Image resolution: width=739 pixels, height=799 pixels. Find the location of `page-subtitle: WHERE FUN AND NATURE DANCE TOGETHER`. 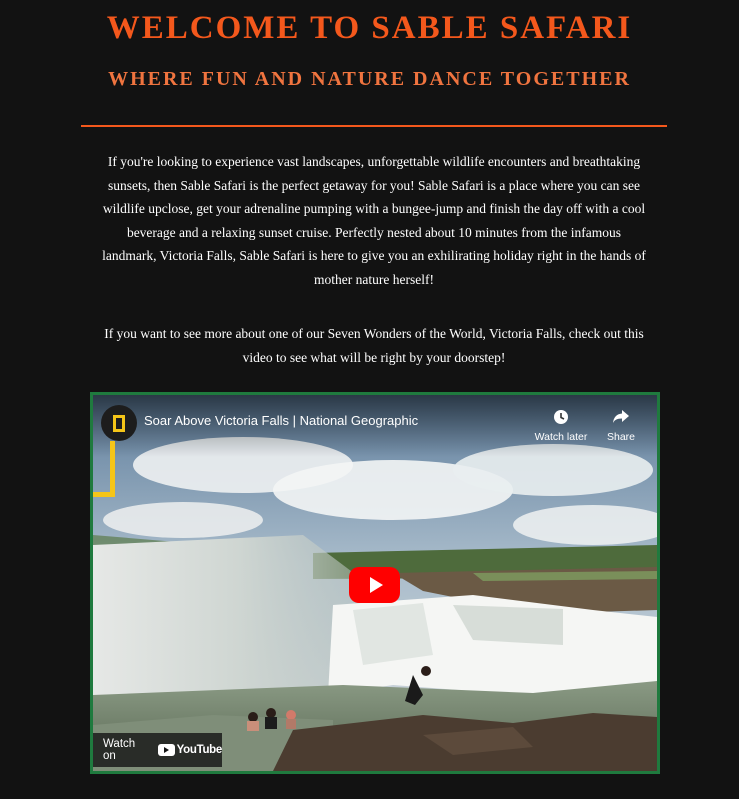

page-subtitle: WHERE FUN AND NATURE DANCE TOGETHER is located at coordinates (369, 79).